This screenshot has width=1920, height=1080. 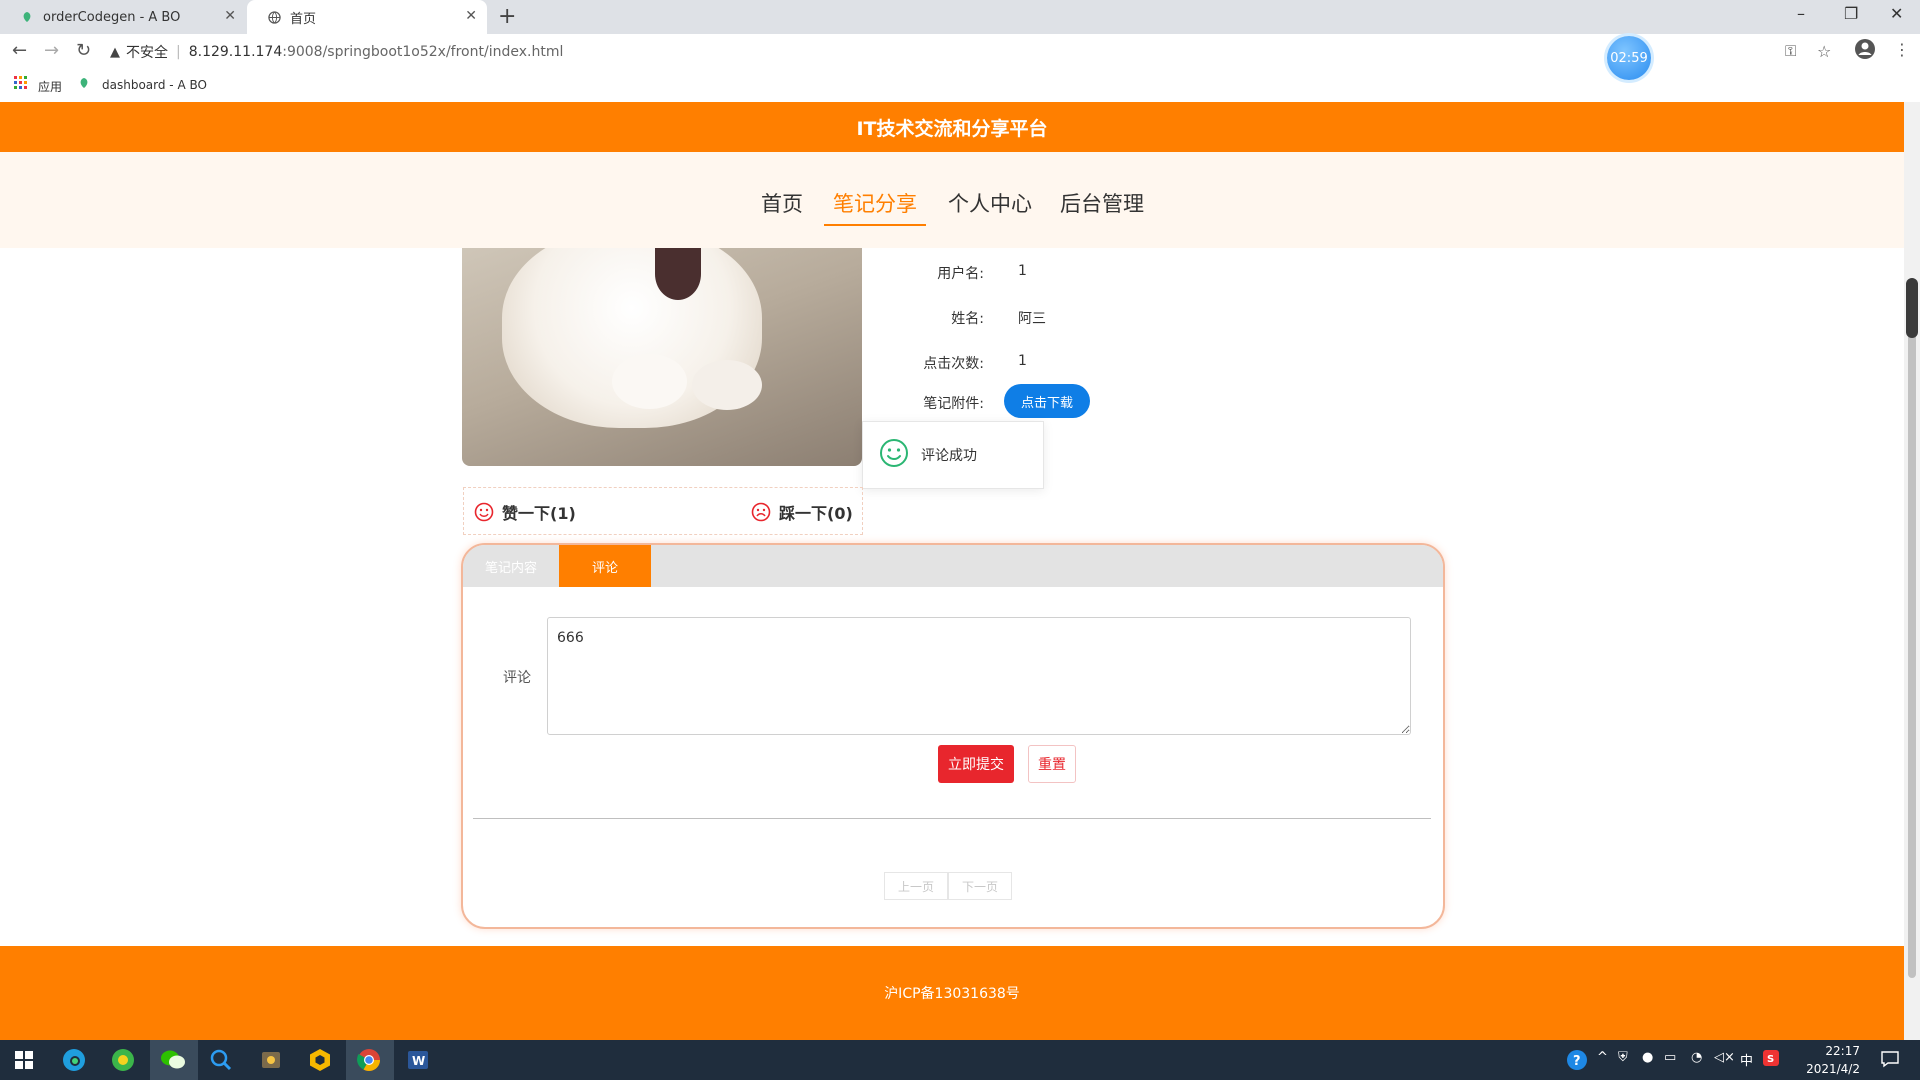 I want to click on nav-home: 首页, so click(x=782, y=206).